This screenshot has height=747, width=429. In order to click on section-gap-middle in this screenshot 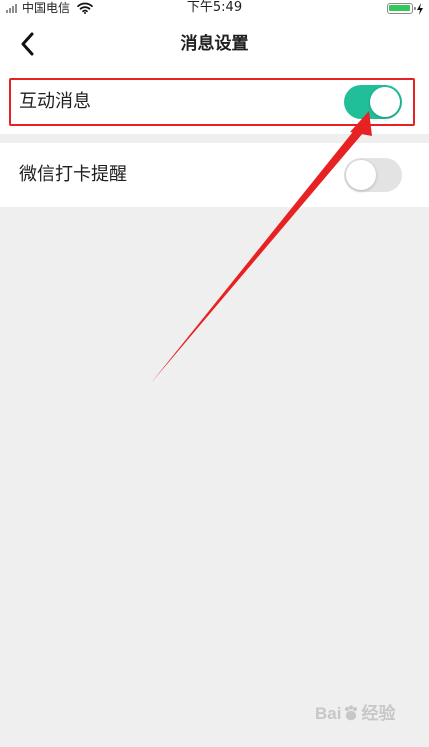, I will do `click(214, 138)`.